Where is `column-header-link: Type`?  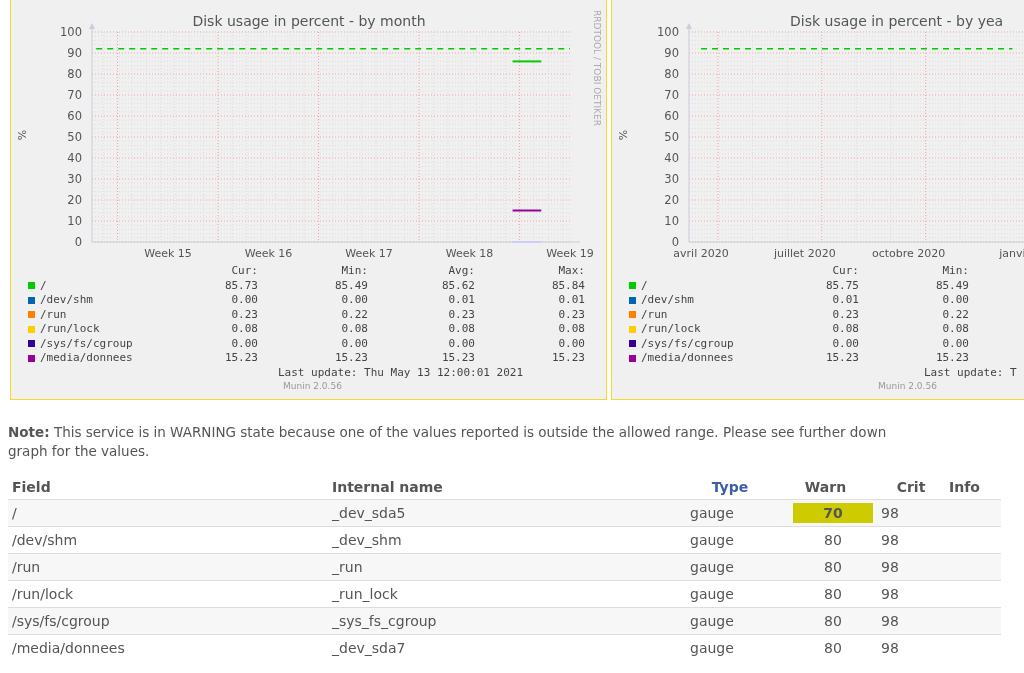 column-header-link: Type is located at coordinates (730, 487).